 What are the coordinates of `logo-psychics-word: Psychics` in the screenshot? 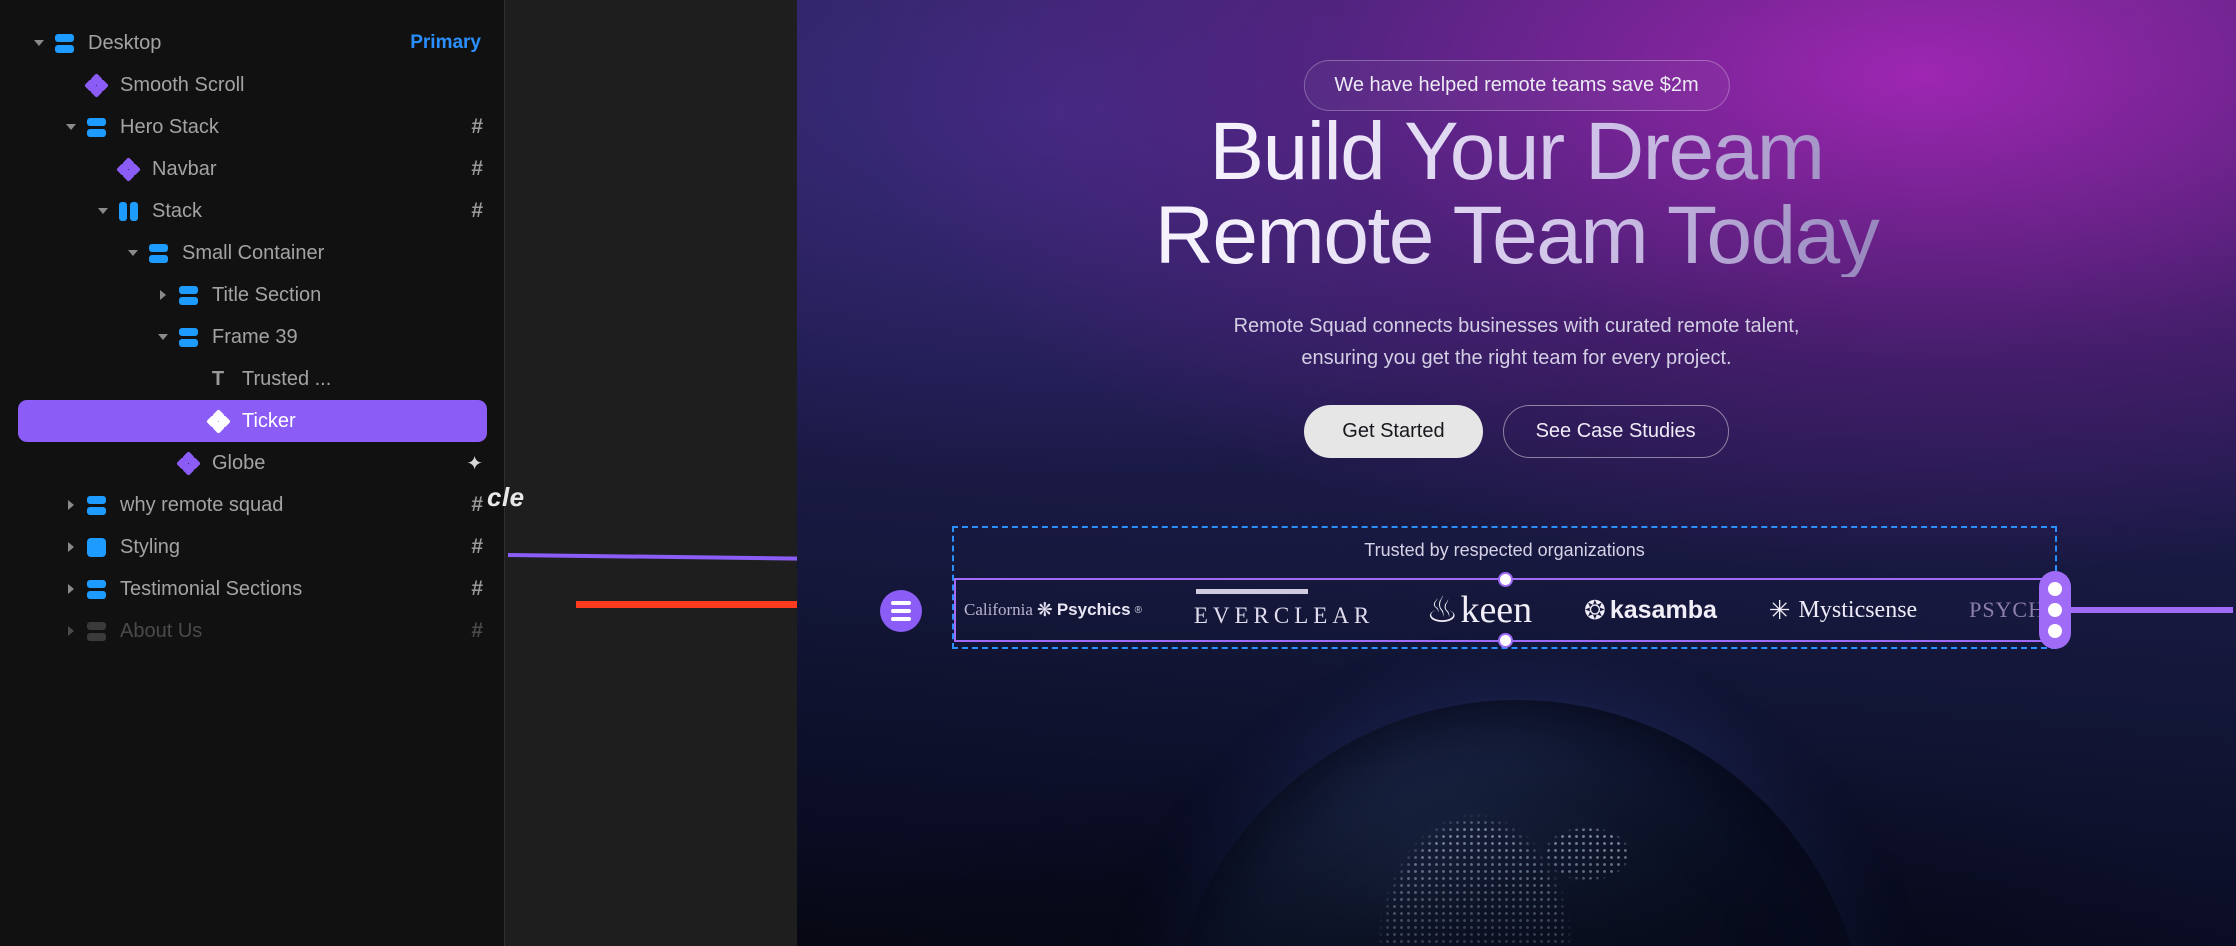 It's located at (1093, 609).